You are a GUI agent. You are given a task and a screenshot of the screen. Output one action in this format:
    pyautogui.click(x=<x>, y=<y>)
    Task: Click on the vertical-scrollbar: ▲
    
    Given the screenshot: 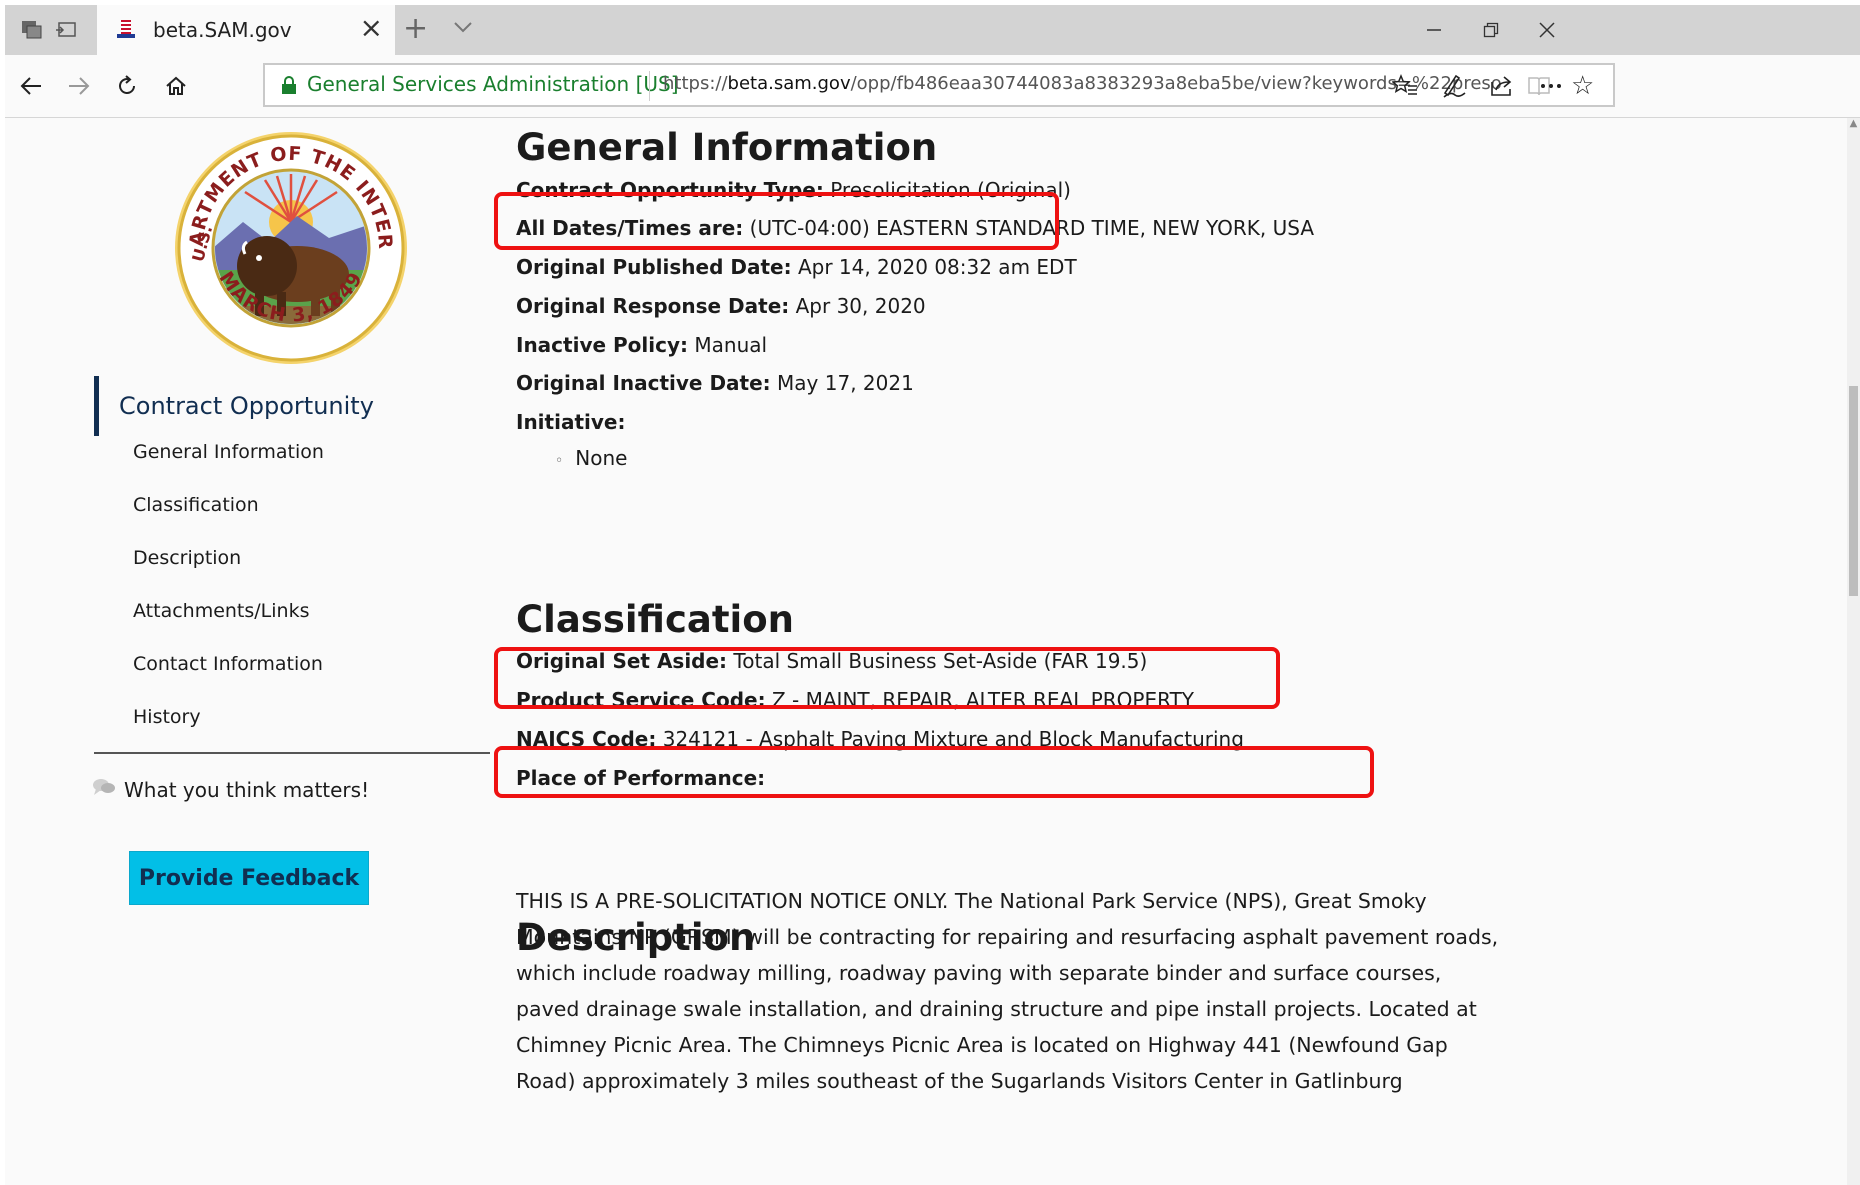 What is the action you would take?
    pyautogui.click(x=1853, y=651)
    